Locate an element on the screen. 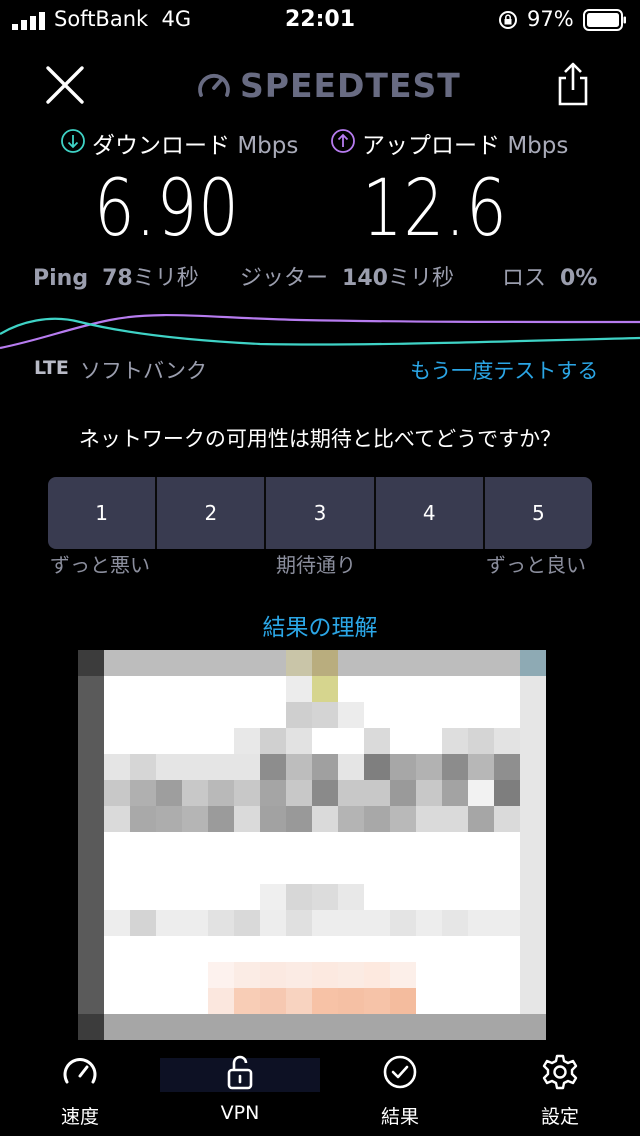 The height and width of the screenshot is (1136, 640). rating-button-3: 3 is located at coordinates (321, 513).